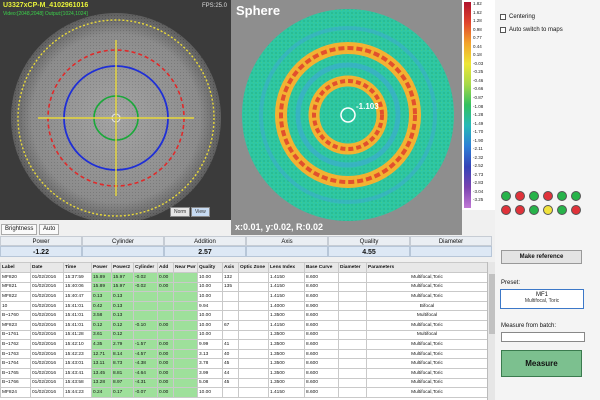 This screenshot has width=600, height=400. Describe the element at coordinates (45, 14) in the screenshot. I see `camera-subtitle: Video:[2048,2048] Output:[1024,1024]` at that location.